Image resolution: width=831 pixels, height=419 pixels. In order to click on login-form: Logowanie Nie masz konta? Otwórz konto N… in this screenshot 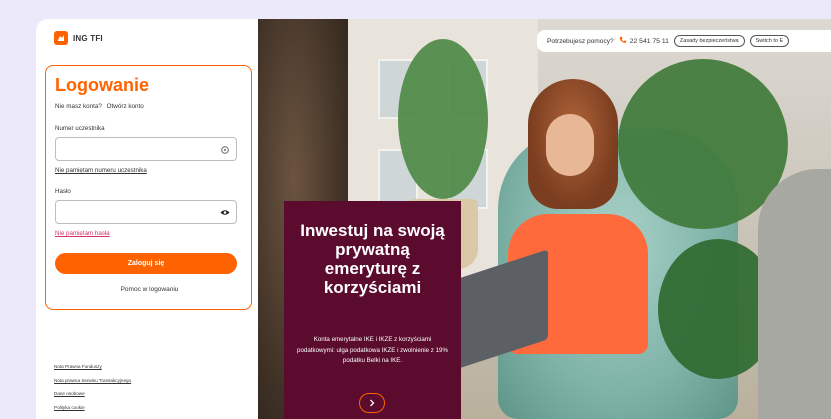, I will do `click(148, 187)`.